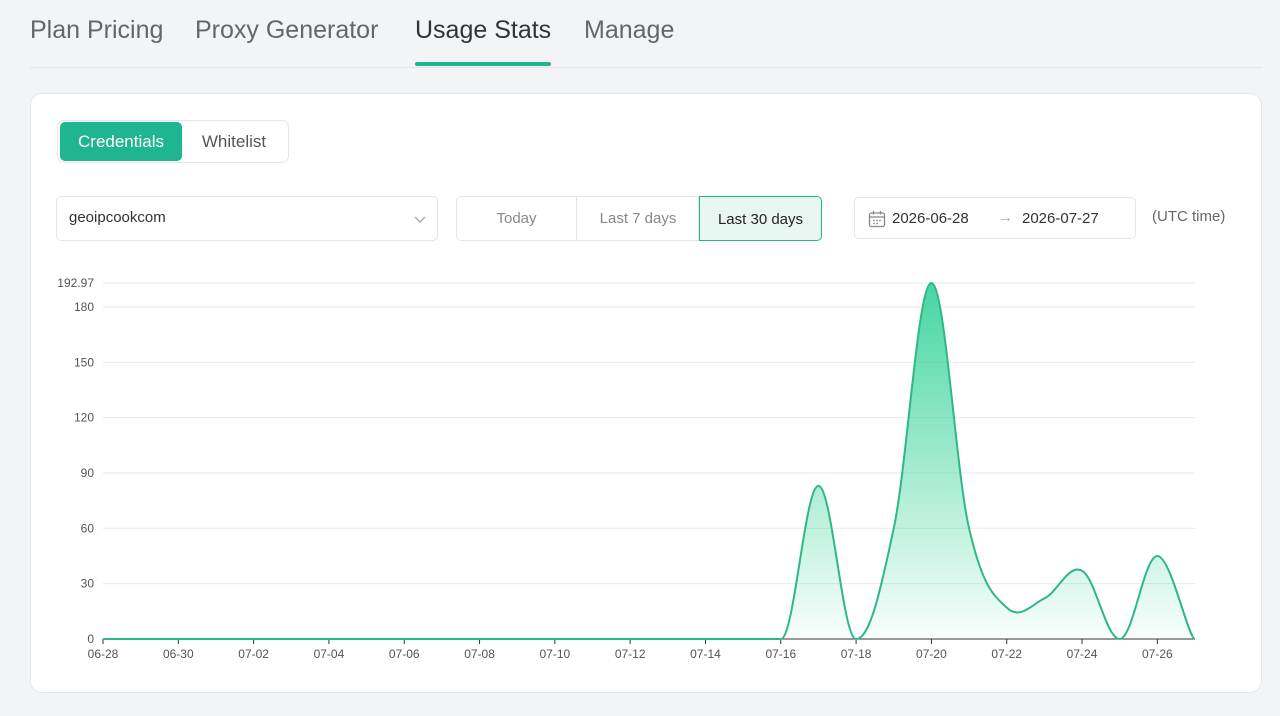  Describe the element at coordinates (479, 654) in the screenshot. I see `x-tick-label: 07-08` at that location.